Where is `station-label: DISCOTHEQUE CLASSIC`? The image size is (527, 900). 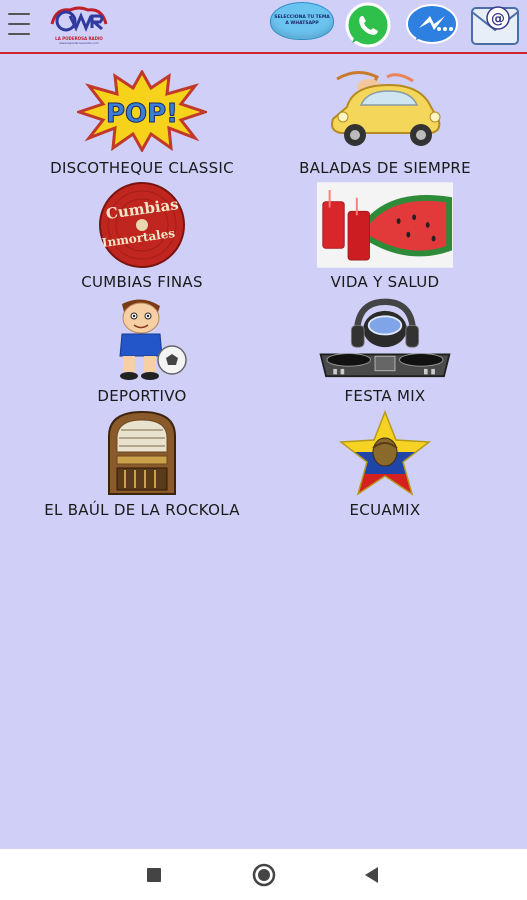 station-label: DISCOTHEQUE CLASSIC is located at coordinates (142, 168).